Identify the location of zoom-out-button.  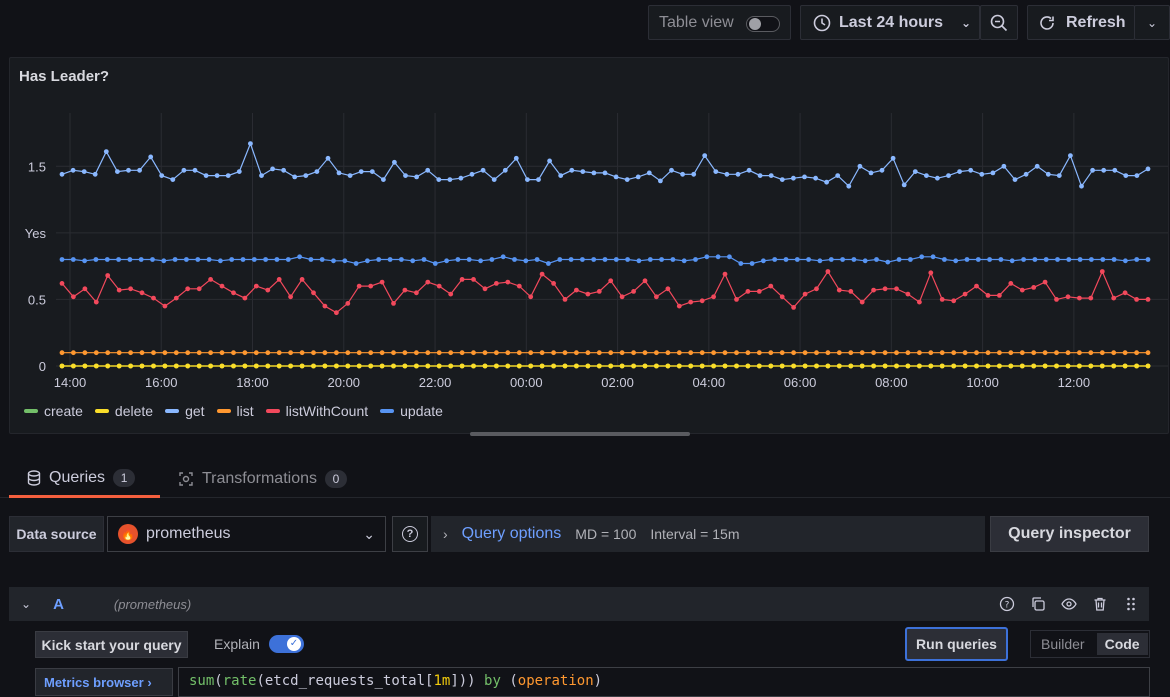
(999, 22).